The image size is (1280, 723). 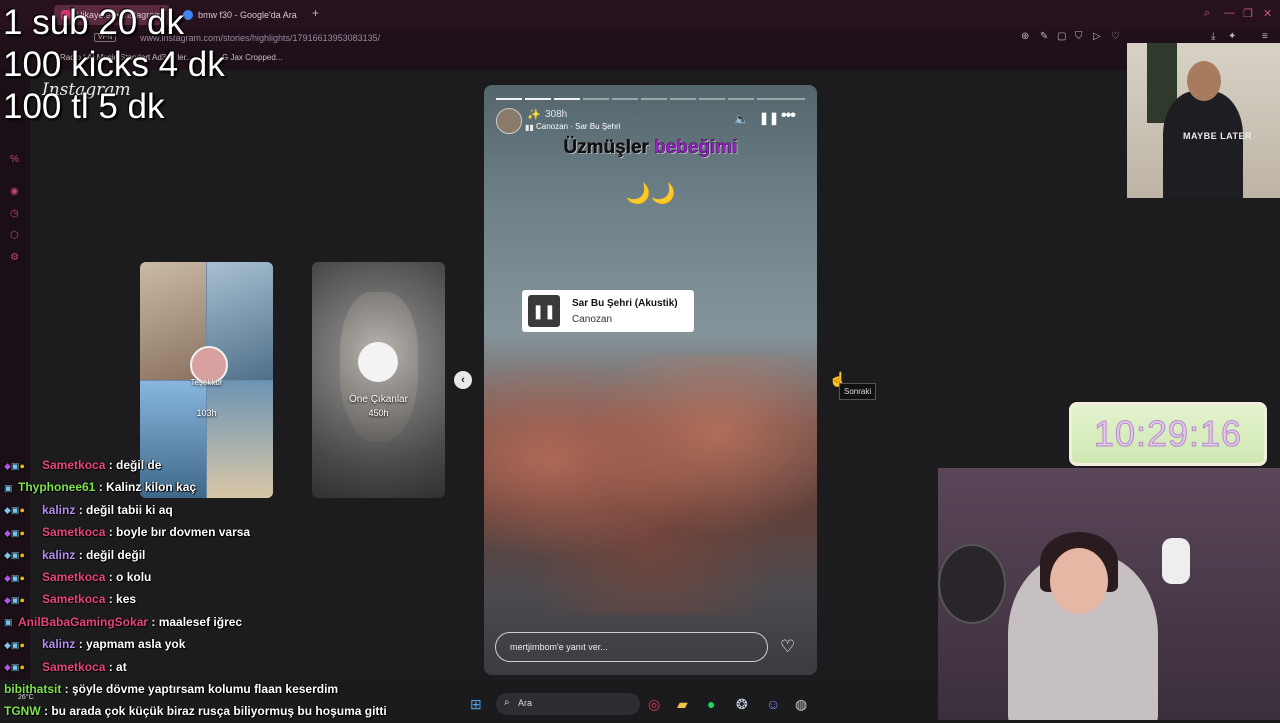 What do you see at coordinates (183, 532) in the screenshot?
I see `chat-text: boyle bır dovmen varsa` at bounding box center [183, 532].